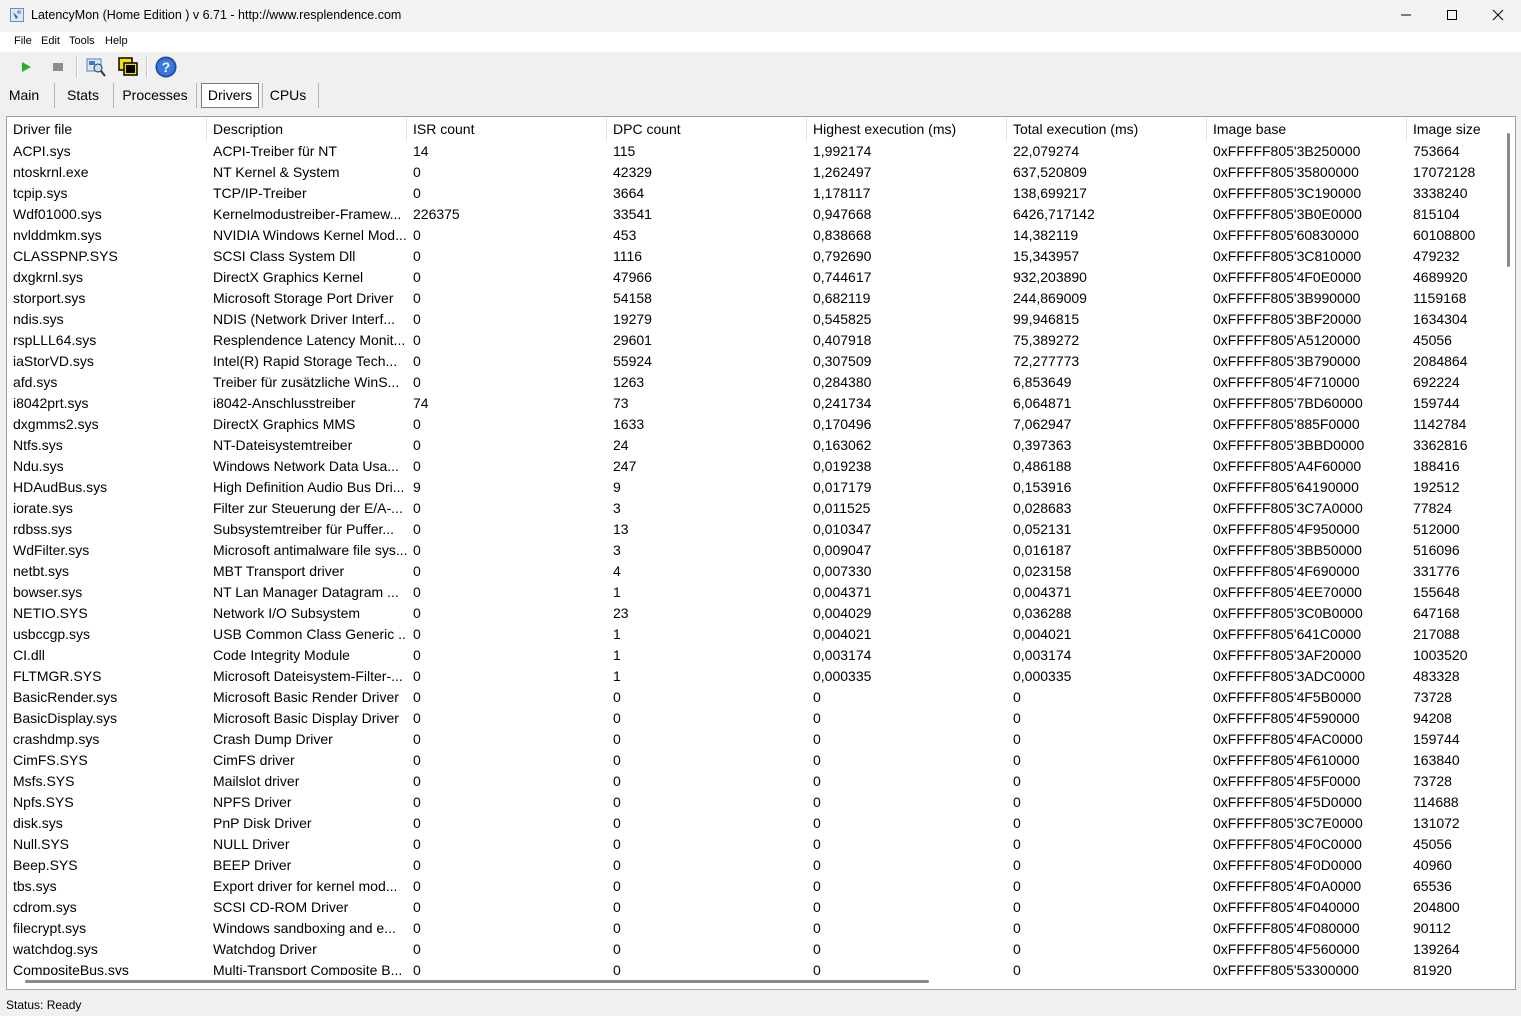 The image size is (1521, 1016). I want to click on cell-highest-execution: 0, so click(817, 739).